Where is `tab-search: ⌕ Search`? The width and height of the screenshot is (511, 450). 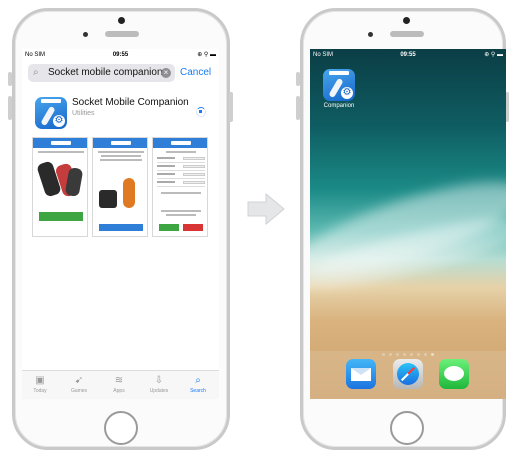 tab-search: ⌕ Search is located at coordinates (198, 385).